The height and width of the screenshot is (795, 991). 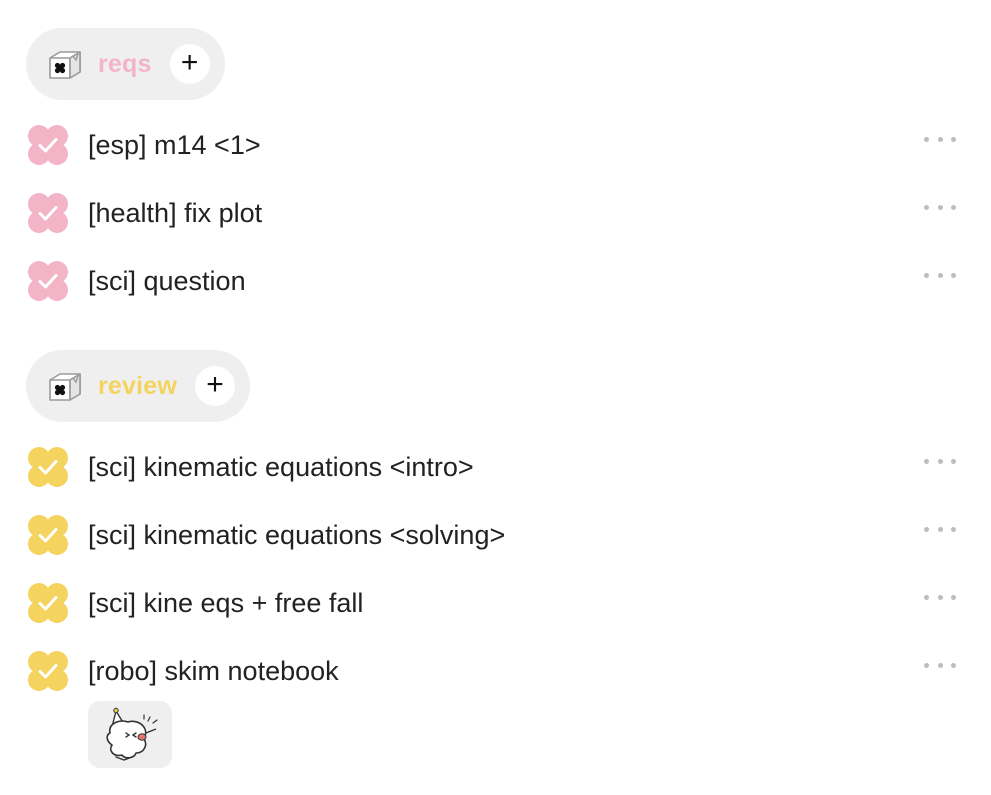 What do you see at coordinates (225, 603) in the screenshot?
I see `task-title: [sci] kine eqs + free fall` at bounding box center [225, 603].